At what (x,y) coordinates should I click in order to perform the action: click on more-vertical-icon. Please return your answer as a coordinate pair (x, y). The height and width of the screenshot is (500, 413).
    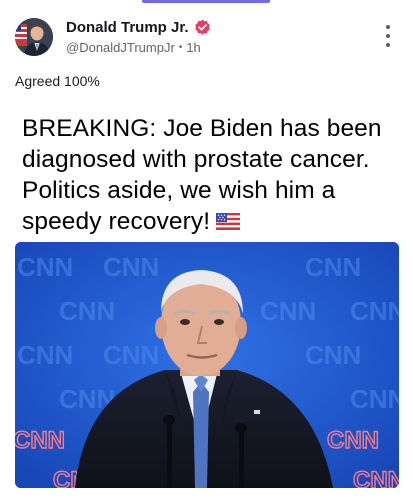
    Looking at the image, I should click on (388, 36).